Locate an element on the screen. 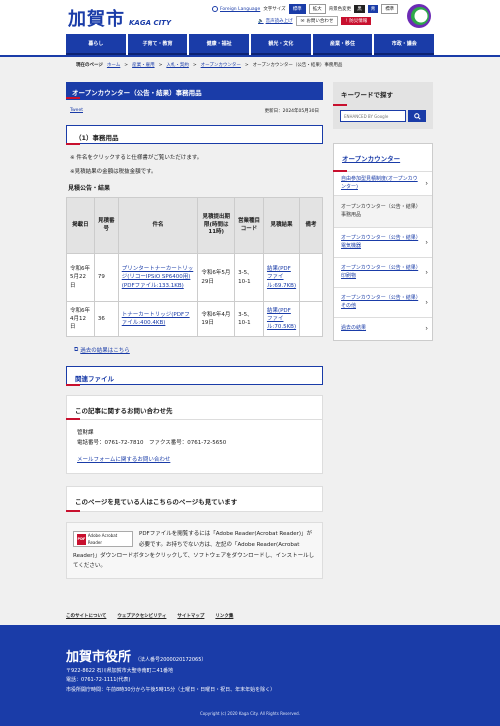 The height and width of the screenshot is (726, 500). inquiry-phone-fax: 電話番号：0761-72-7810 ファクス番号：0761-72-5650 is located at coordinates (152, 443).